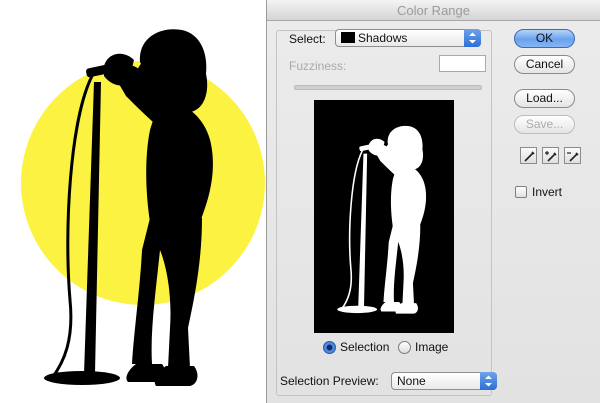 This screenshot has height=403, width=600. What do you see at coordinates (432, 347) in the screenshot?
I see `radio-image-label: Image` at bounding box center [432, 347].